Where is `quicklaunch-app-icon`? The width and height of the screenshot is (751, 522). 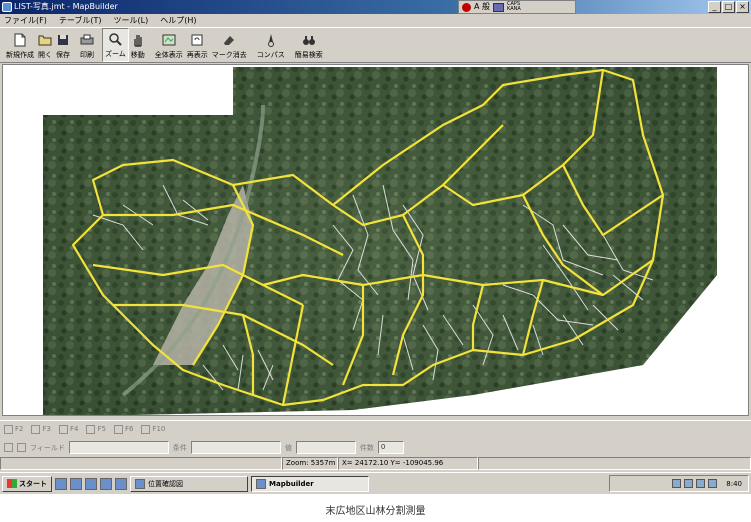
quicklaunch-app-icon is located at coordinates (106, 483).